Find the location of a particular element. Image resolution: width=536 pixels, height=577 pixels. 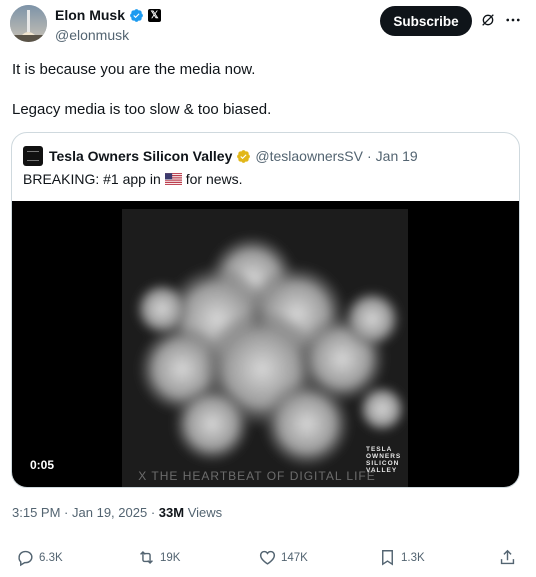

tweet-meta: 3:15 PM · Jan 19, 2025 · 33M Views is located at coordinates (117, 512).